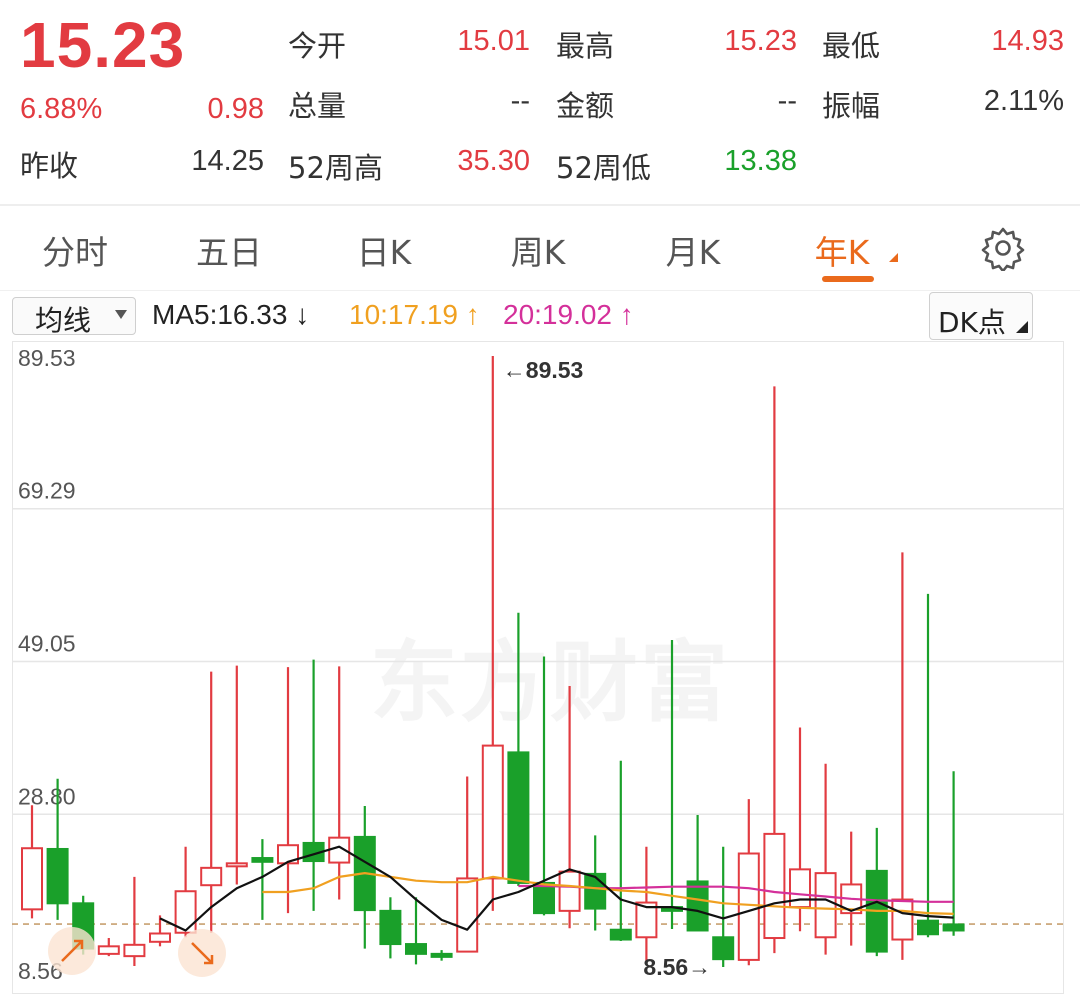 The height and width of the screenshot is (997, 1080). What do you see at coordinates (787, 101) in the screenshot?
I see `amount-value: --` at bounding box center [787, 101].